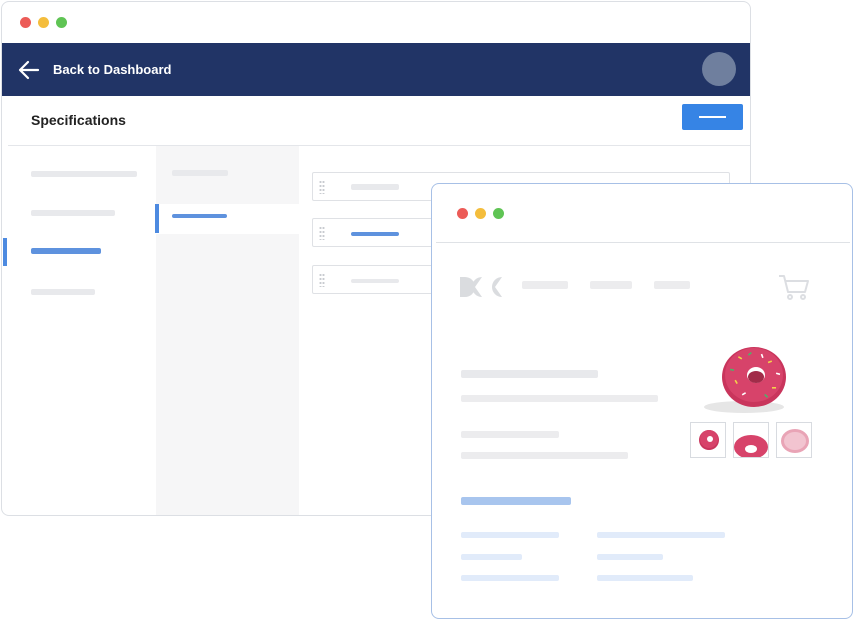 The width and height of the screenshot is (854, 621). I want to click on add-to-cart-link, so click(516, 501).